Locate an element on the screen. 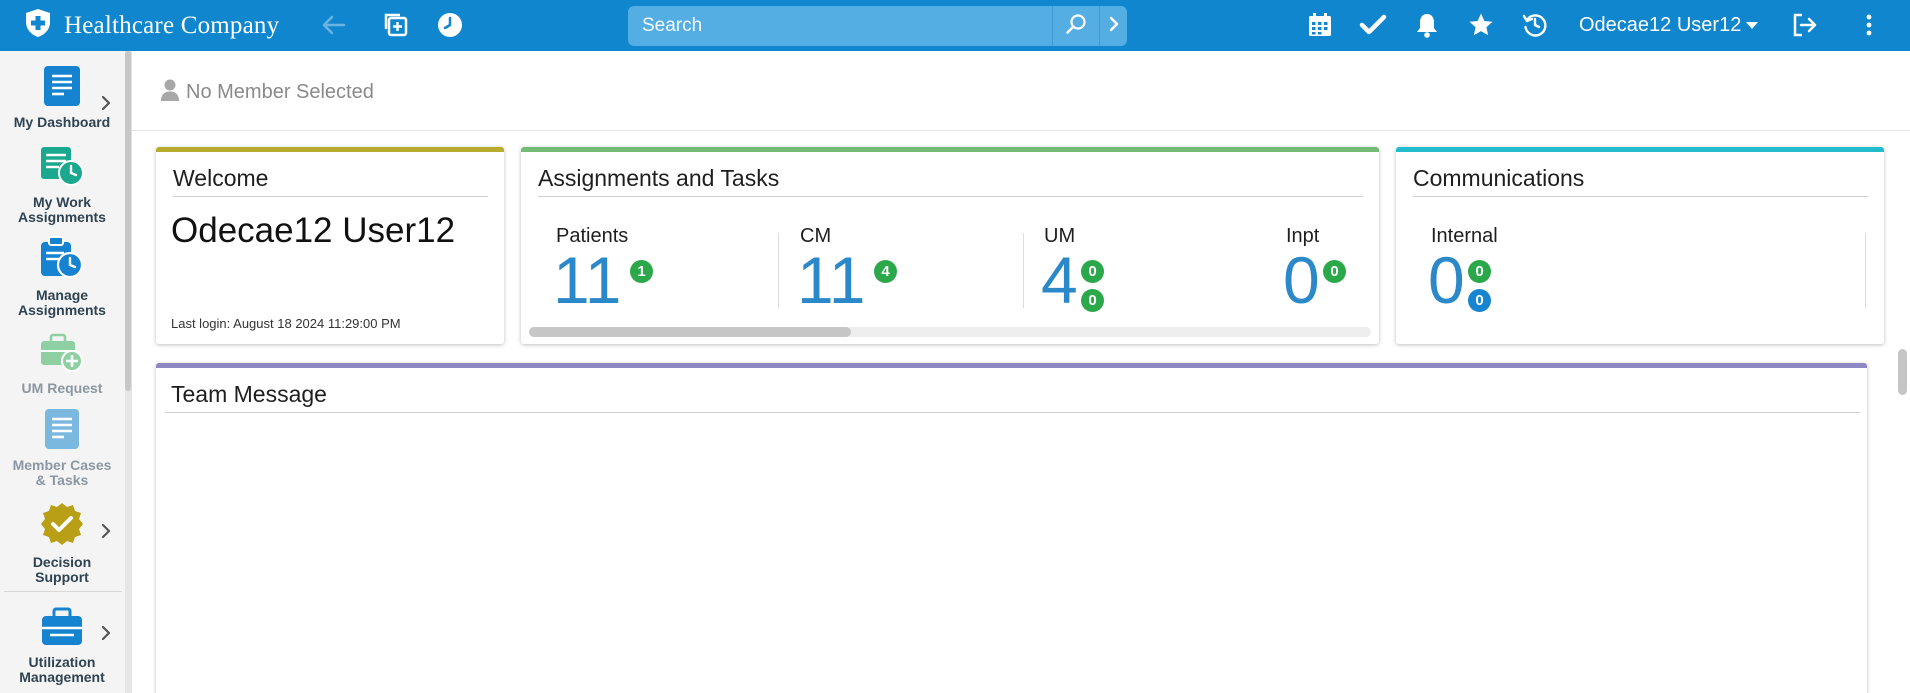 The image size is (1910, 693). card-title: Communications is located at coordinates (1499, 178).